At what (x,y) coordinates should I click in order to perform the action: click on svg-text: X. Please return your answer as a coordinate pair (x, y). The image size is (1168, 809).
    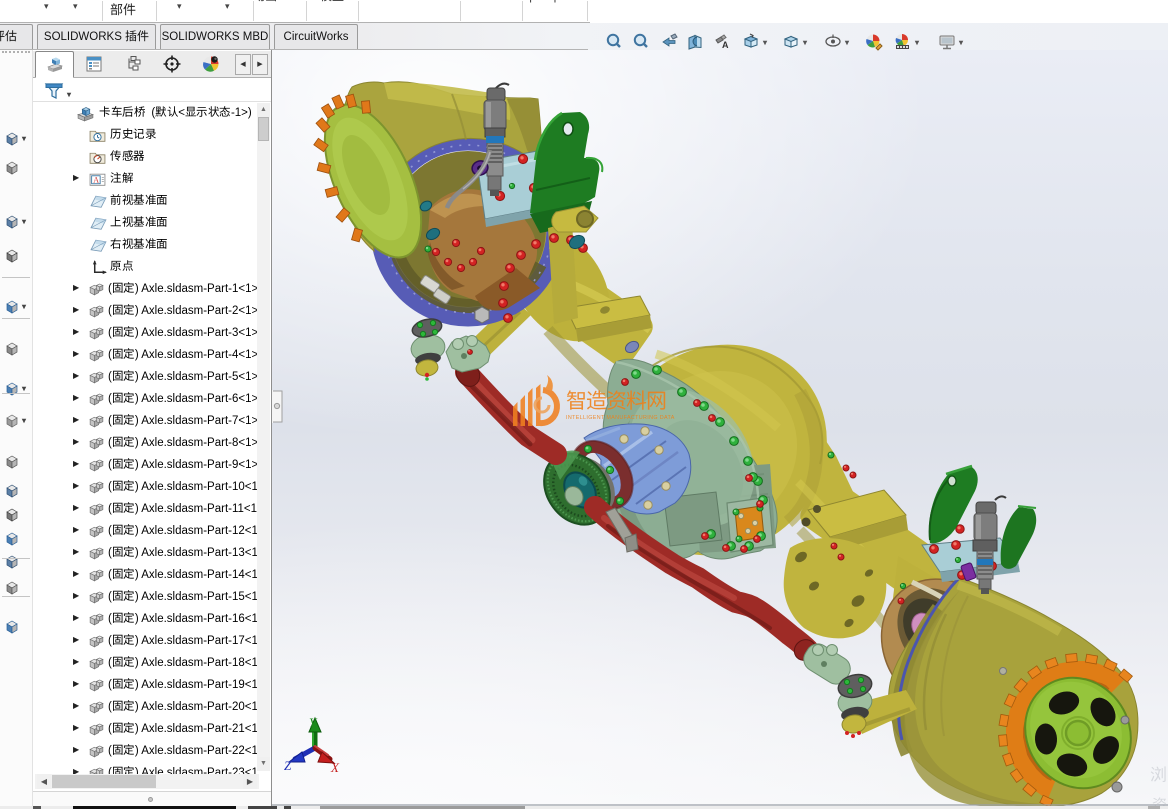
    Looking at the image, I should click on (335, 767).